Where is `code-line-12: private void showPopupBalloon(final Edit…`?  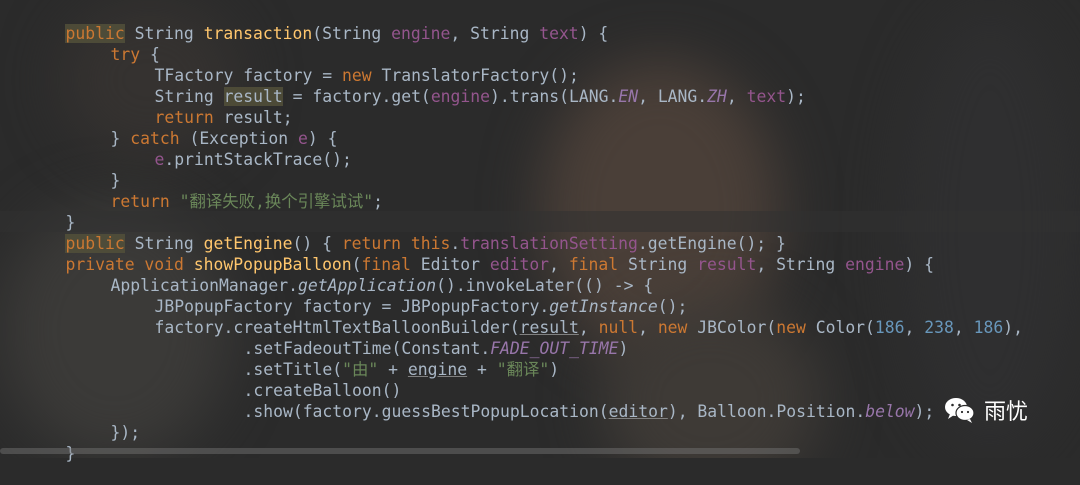
code-line-12: private void showPopupBalloon(final Edit… is located at coordinates (479, 253).